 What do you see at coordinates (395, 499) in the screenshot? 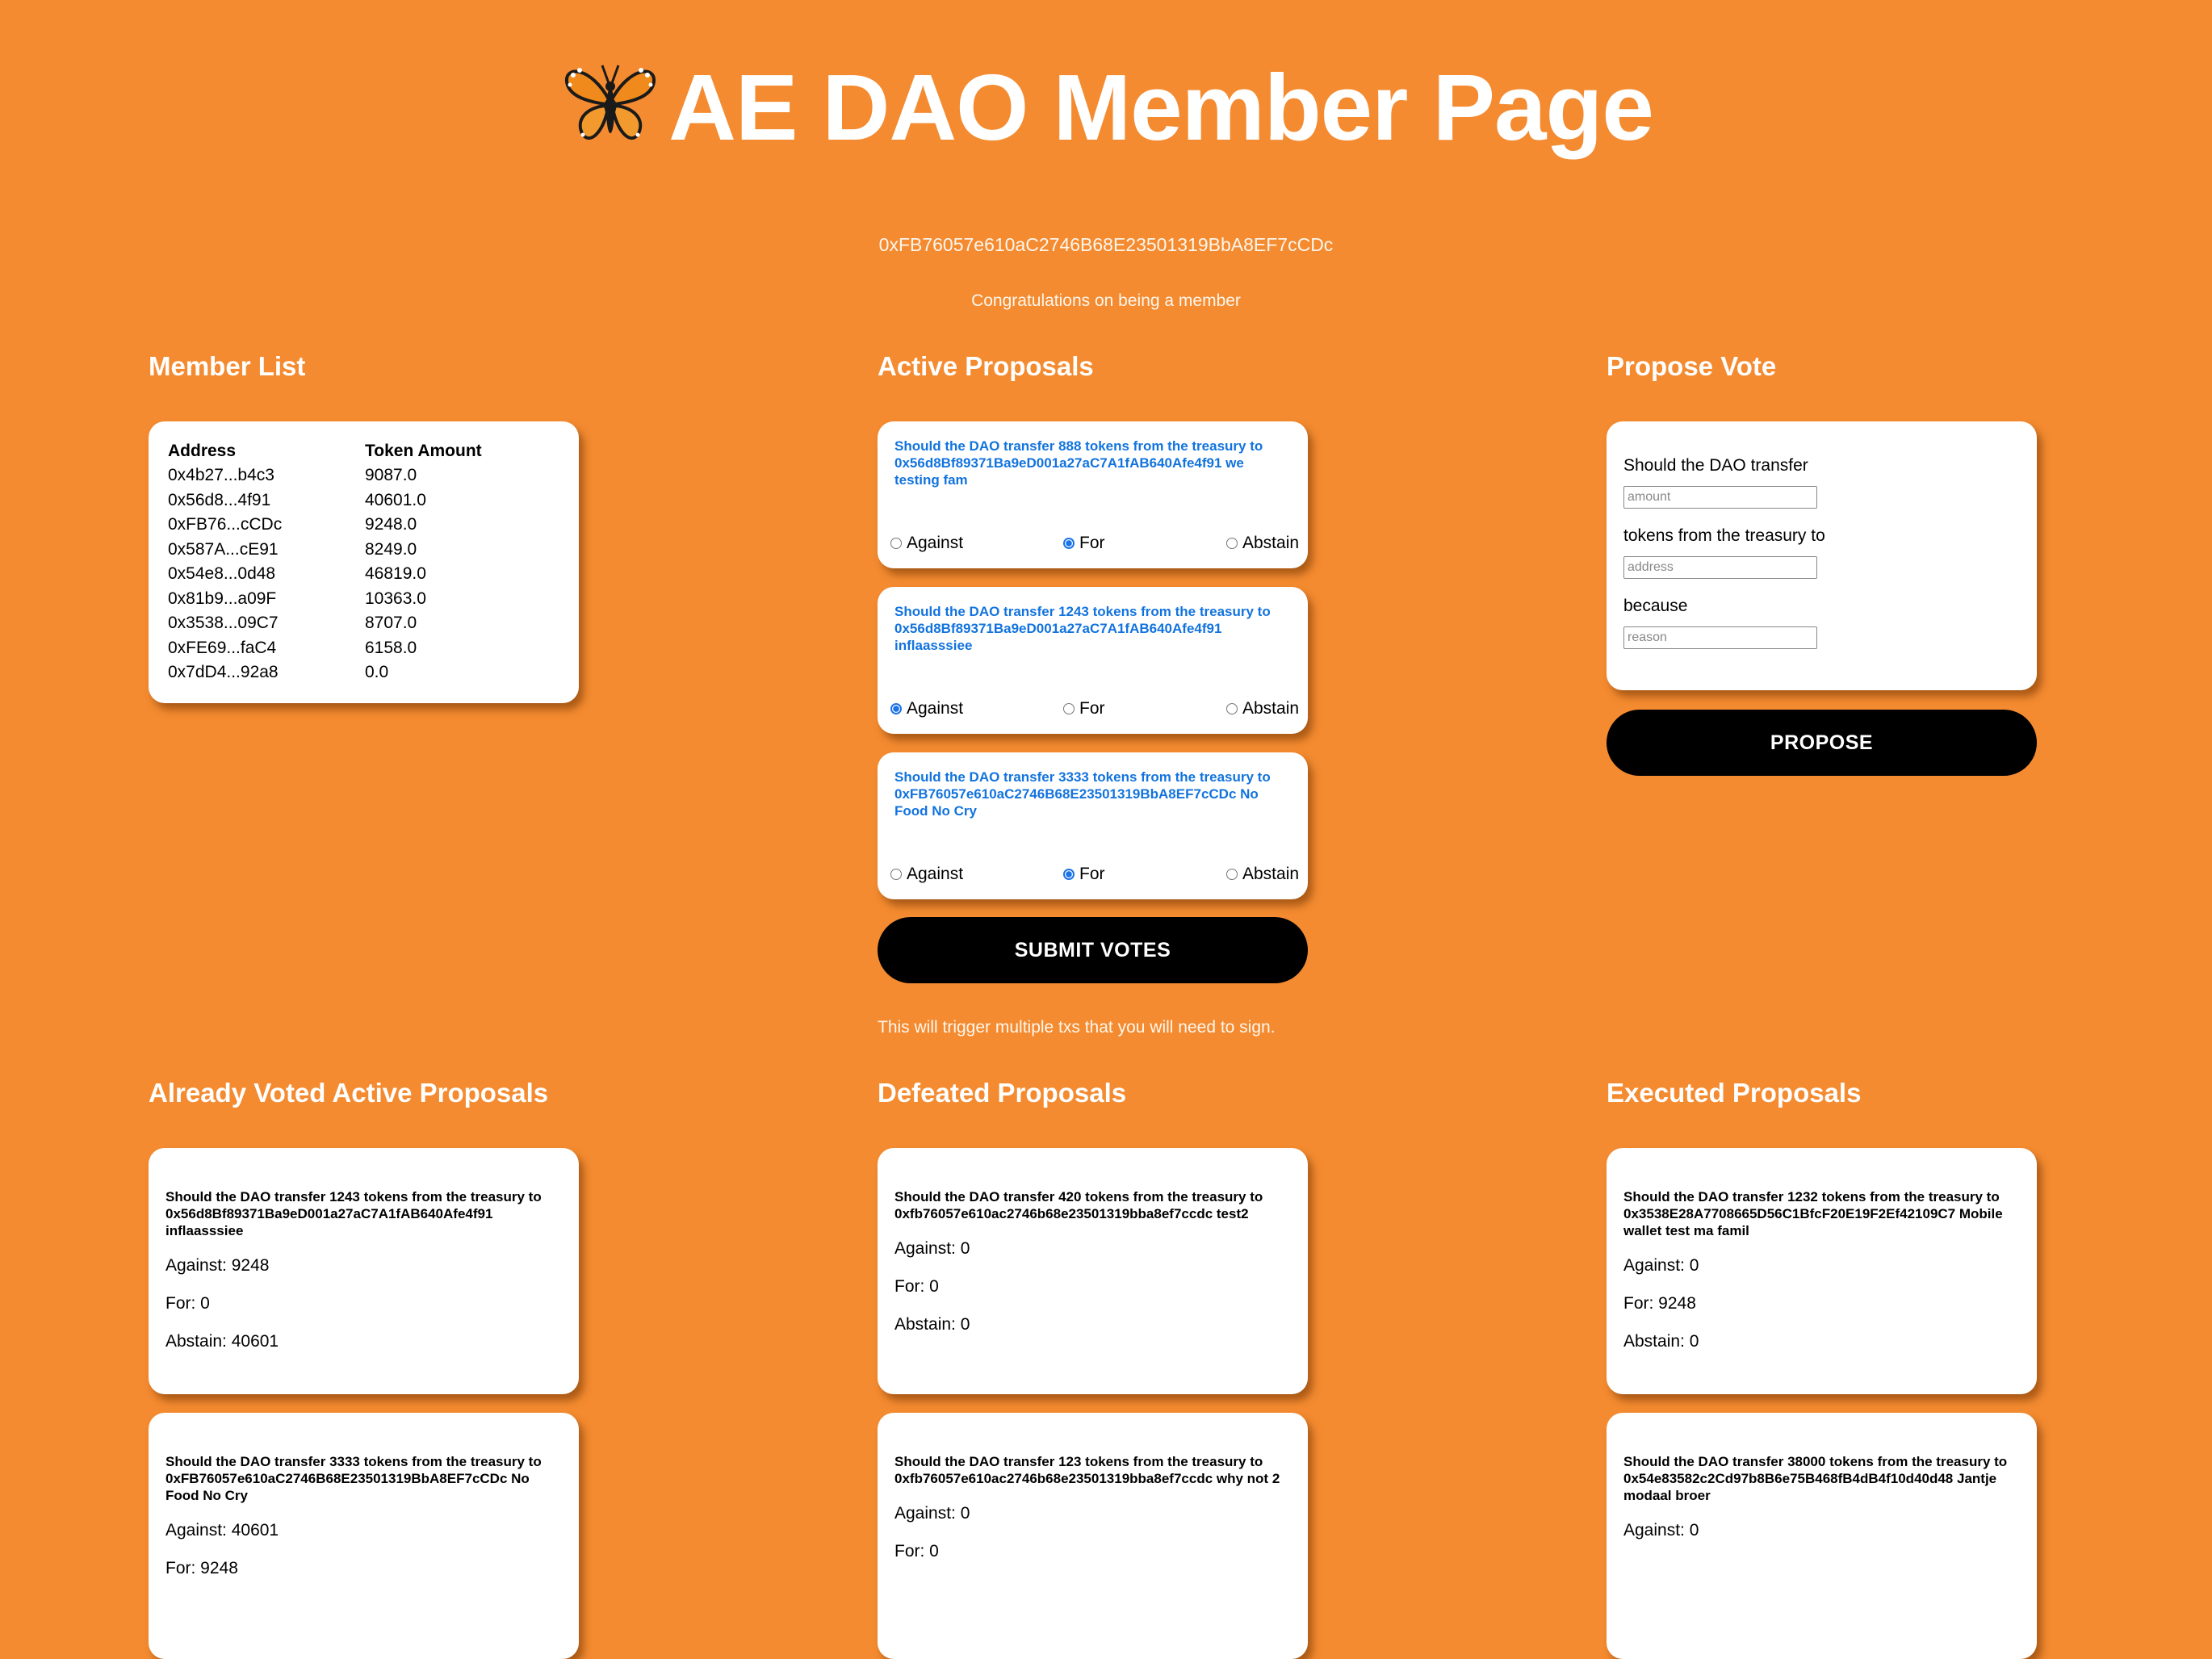
I see `member-tokens: 40601.0` at bounding box center [395, 499].